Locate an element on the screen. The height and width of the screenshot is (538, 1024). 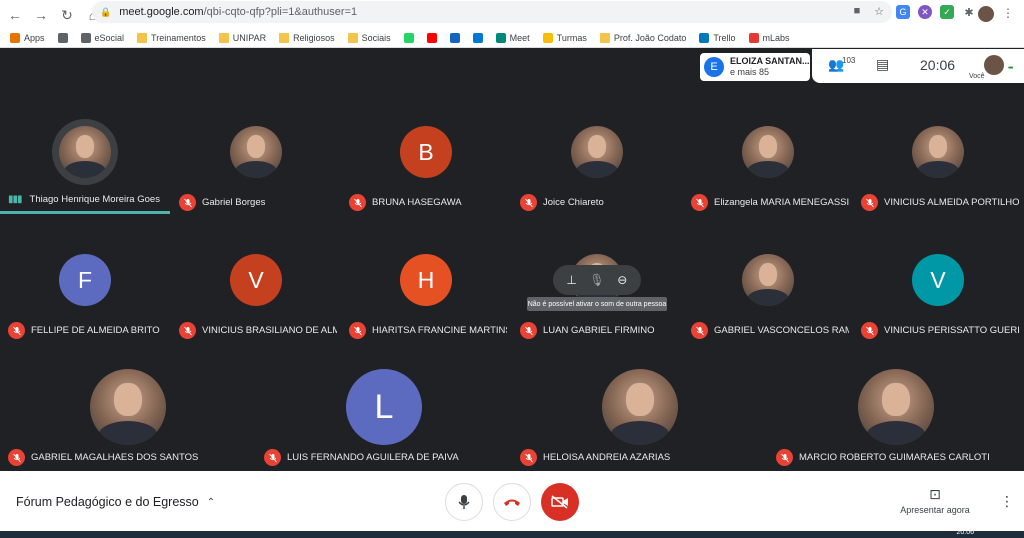
chevron-up-icon: ⌃ is located at coordinates (211, 502).